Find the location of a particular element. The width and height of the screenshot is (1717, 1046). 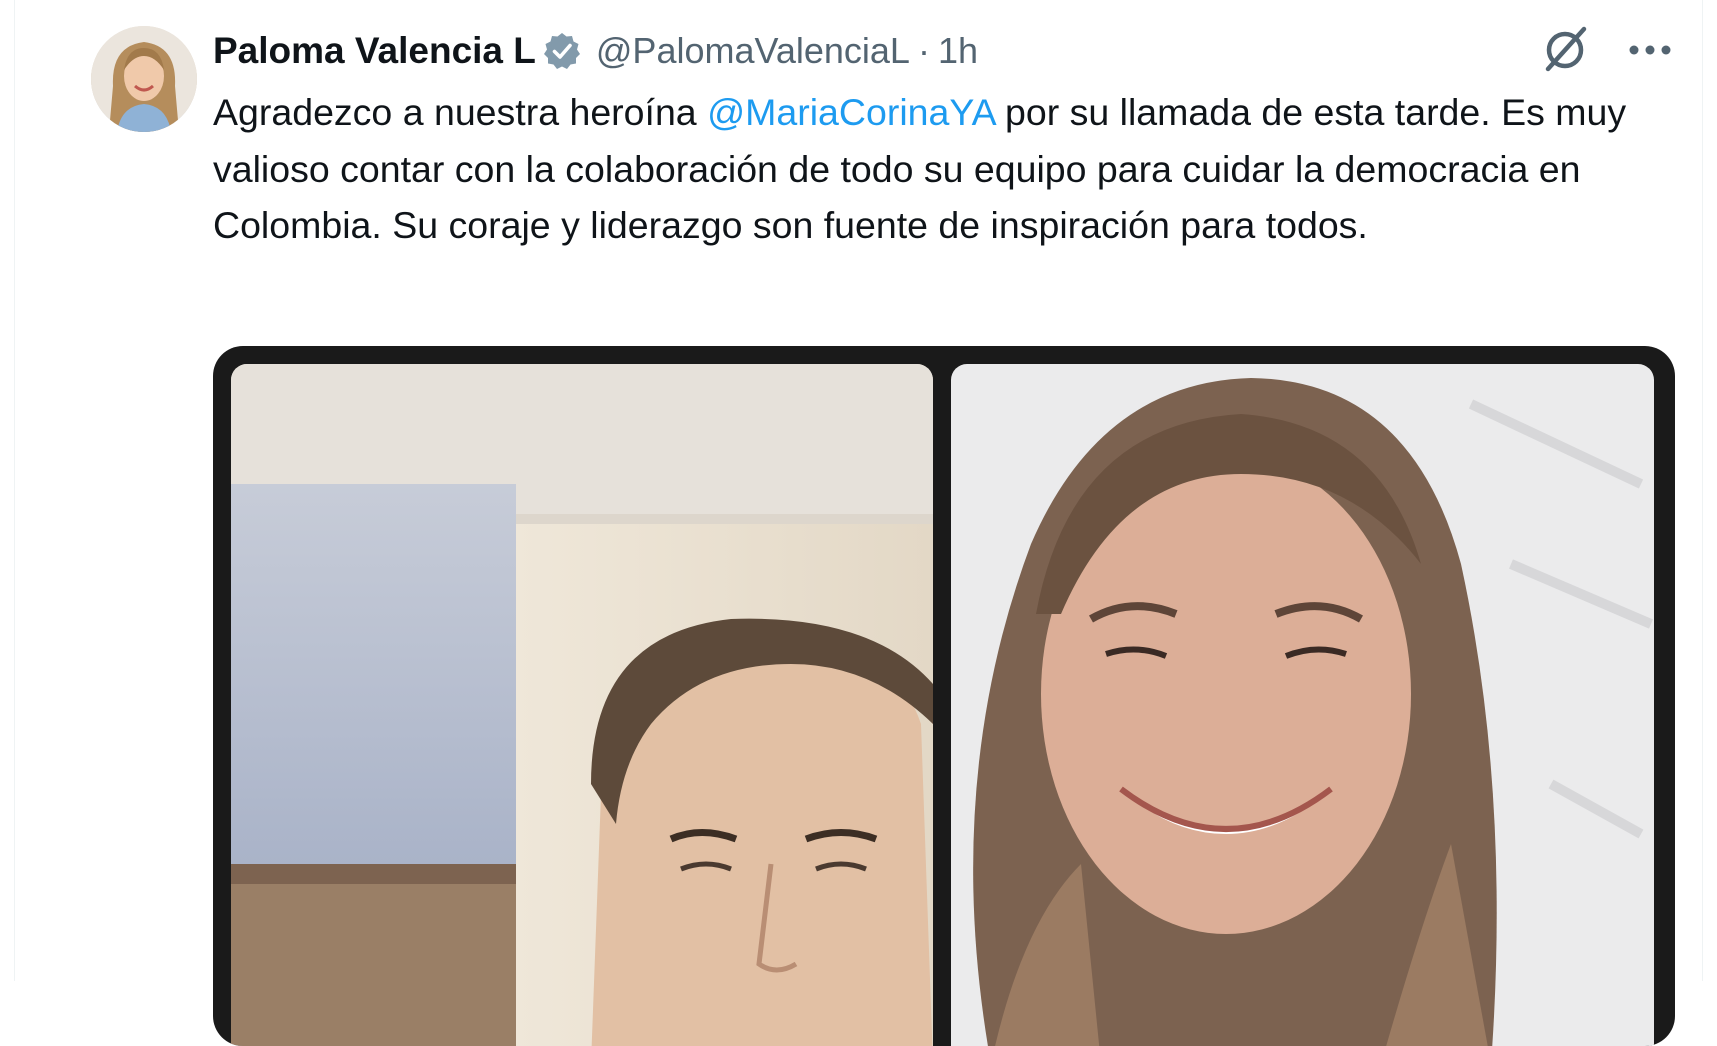

mention-link: @MariaCorinaYA is located at coordinates (850, 112).